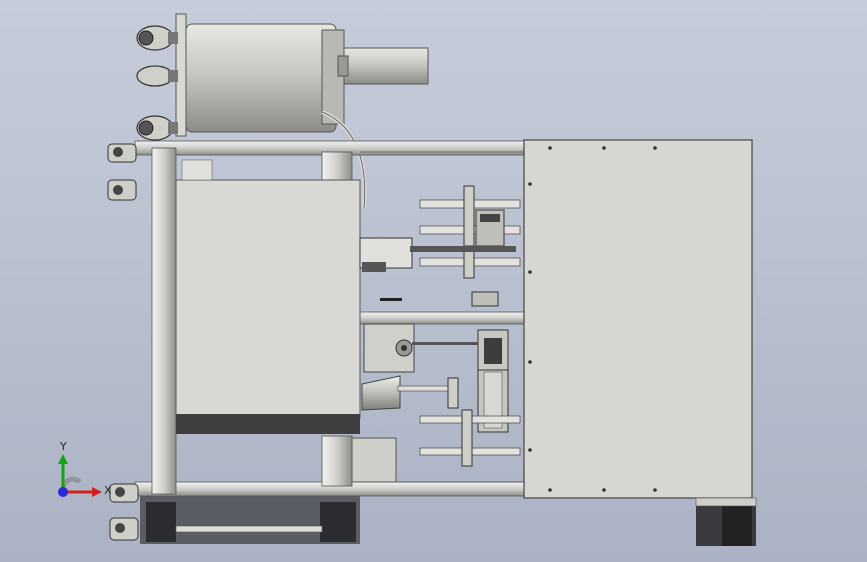 The height and width of the screenshot is (562, 867). What do you see at coordinates (63, 446) in the screenshot?
I see `y-axis-label: Y` at bounding box center [63, 446].